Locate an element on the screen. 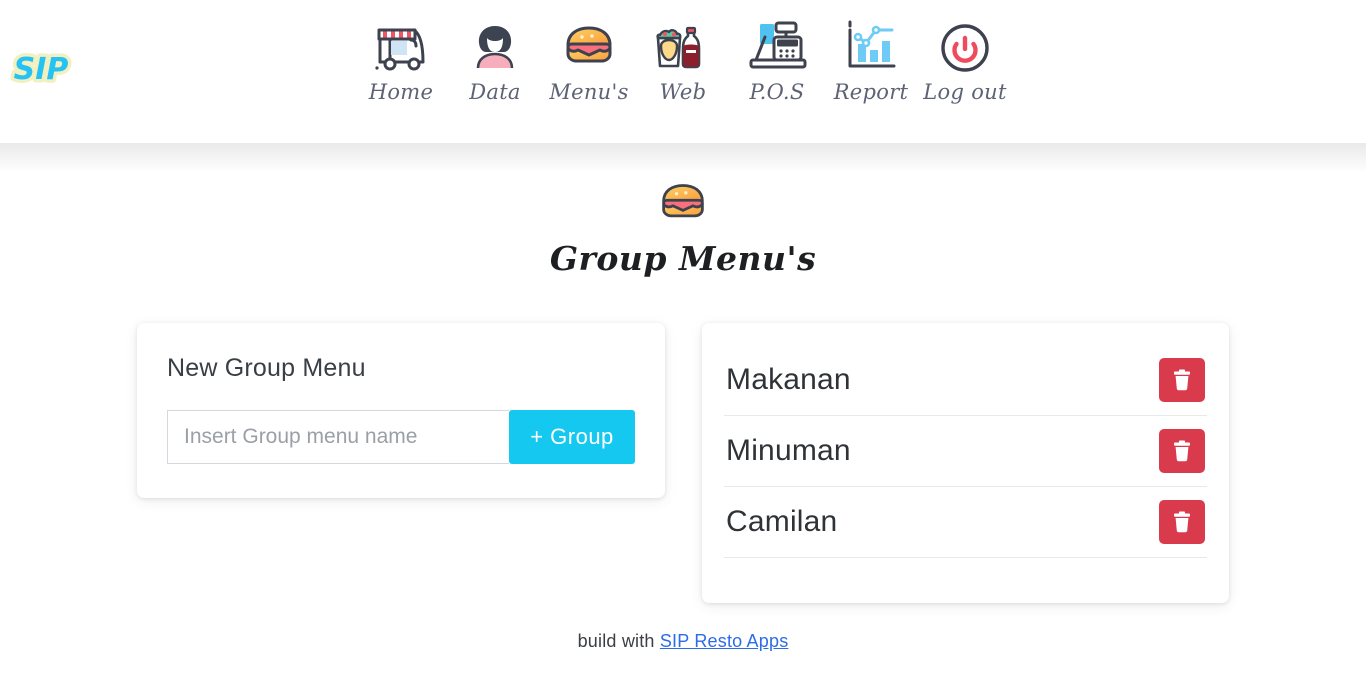 The width and height of the screenshot is (1366, 682). nav-item-menus: Menu's is located at coordinates (589, 60).